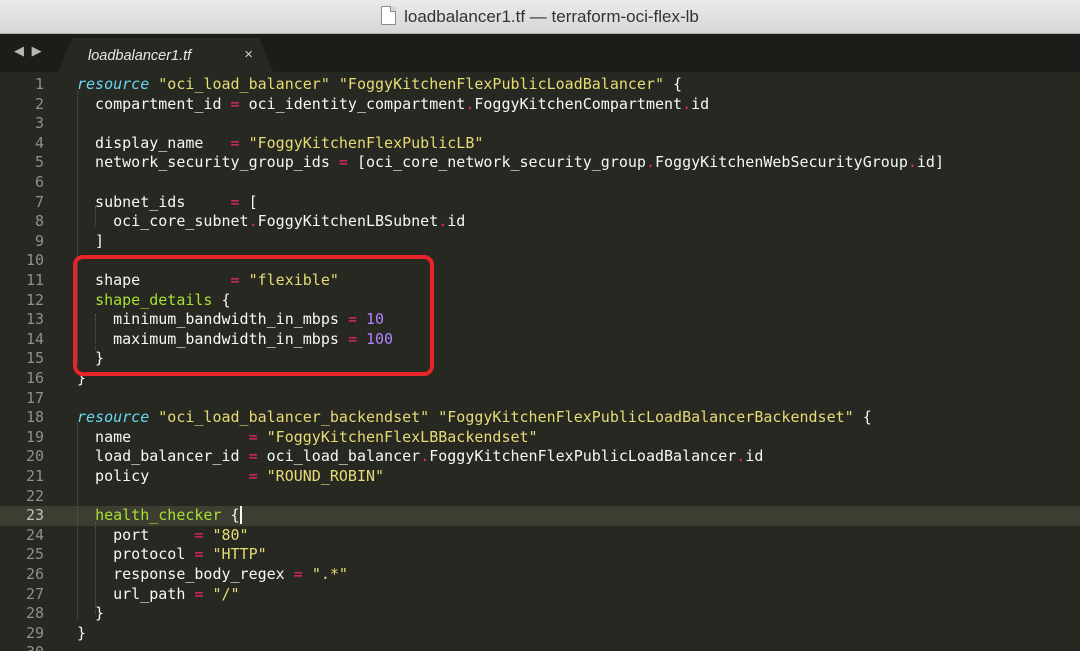  Describe the element at coordinates (540, 647) in the screenshot. I see `code-line: 30` at that location.